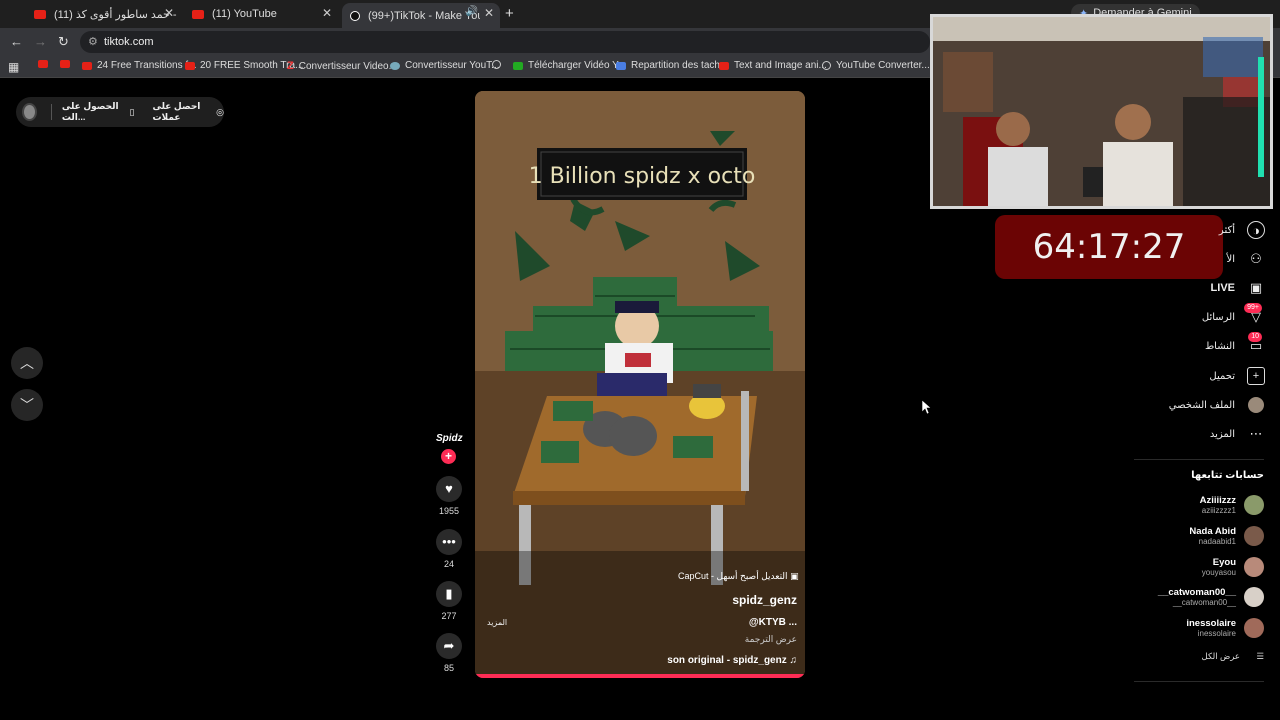 The height and width of the screenshot is (720, 1280). What do you see at coordinates (497, 622) in the screenshot?
I see `more-link: المزيد` at bounding box center [497, 622].